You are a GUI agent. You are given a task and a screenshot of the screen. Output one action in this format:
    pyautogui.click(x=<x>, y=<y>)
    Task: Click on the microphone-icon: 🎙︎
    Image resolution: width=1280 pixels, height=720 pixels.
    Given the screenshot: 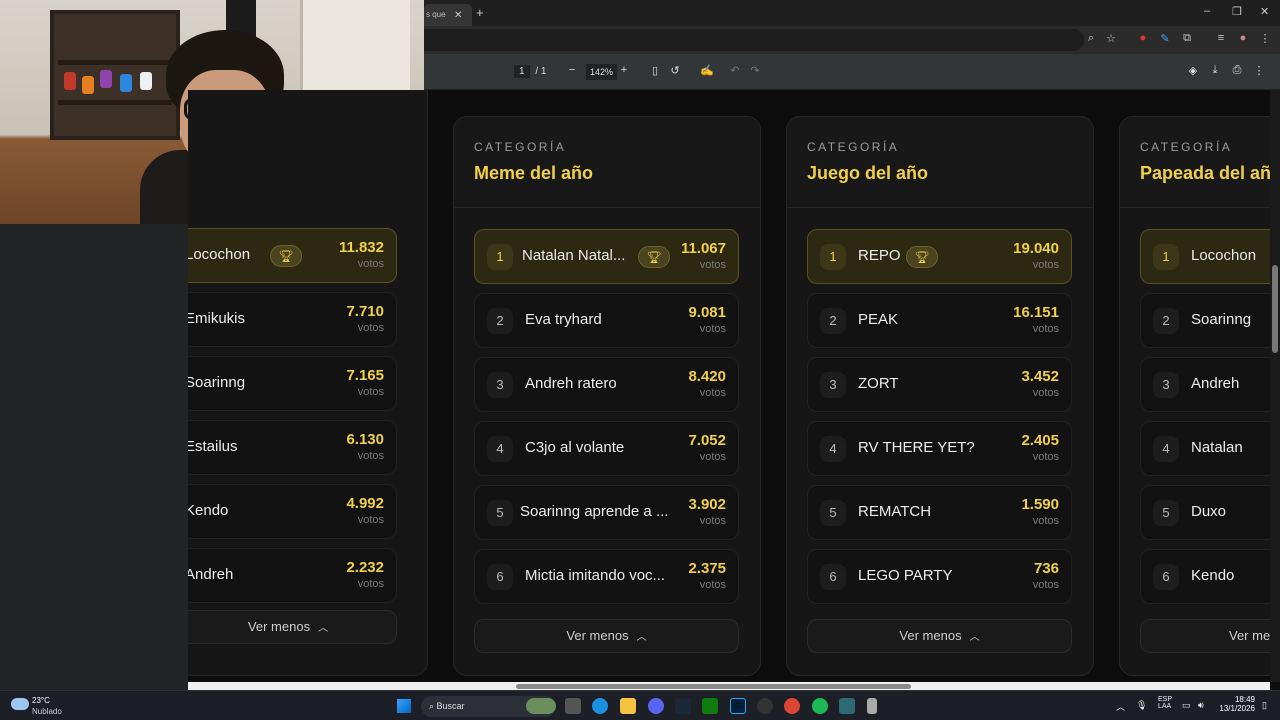 What is the action you would take?
    pyautogui.click(x=1141, y=705)
    